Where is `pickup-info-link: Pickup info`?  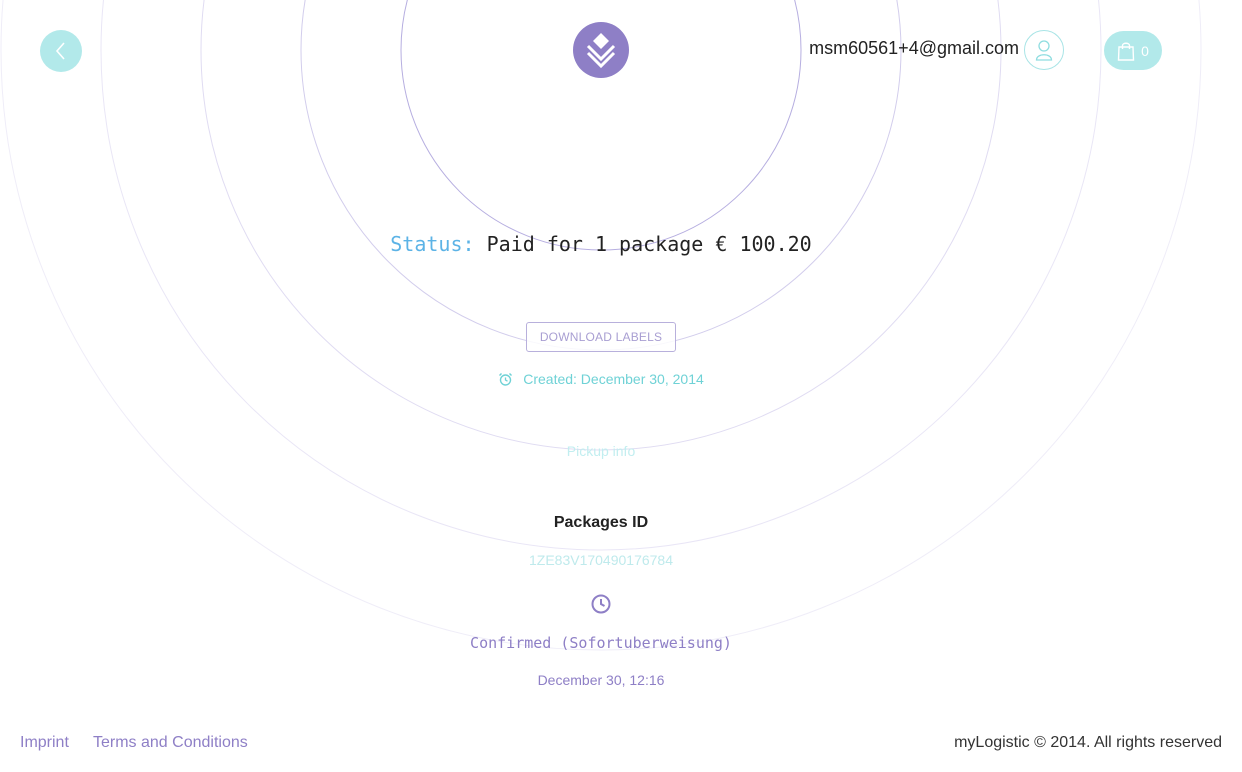 pickup-info-link: Pickup info is located at coordinates (601, 451).